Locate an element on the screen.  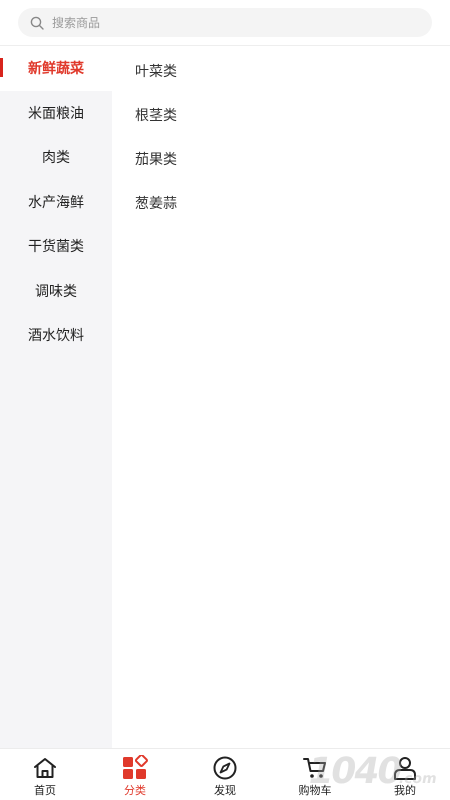
sidebar-item-drinks: 酒水饮料 is located at coordinates (56, 335).